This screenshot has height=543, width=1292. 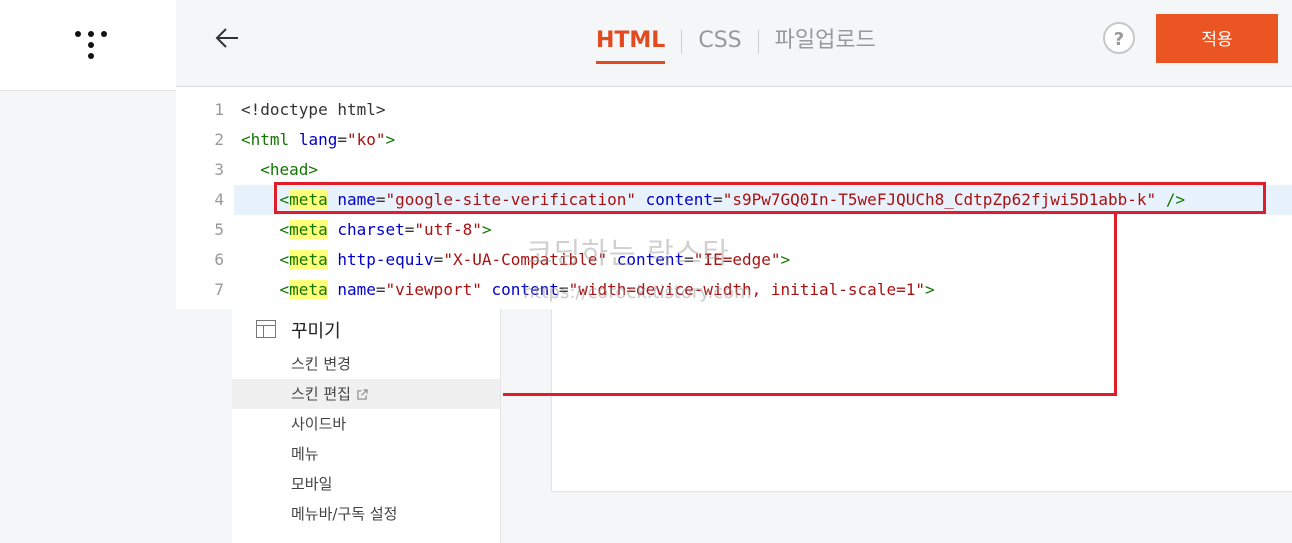 What do you see at coordinates (763, 230) in the screenshot?
I see `code-line: <meta charset="utf-8">` at bounding box center [763, 230].